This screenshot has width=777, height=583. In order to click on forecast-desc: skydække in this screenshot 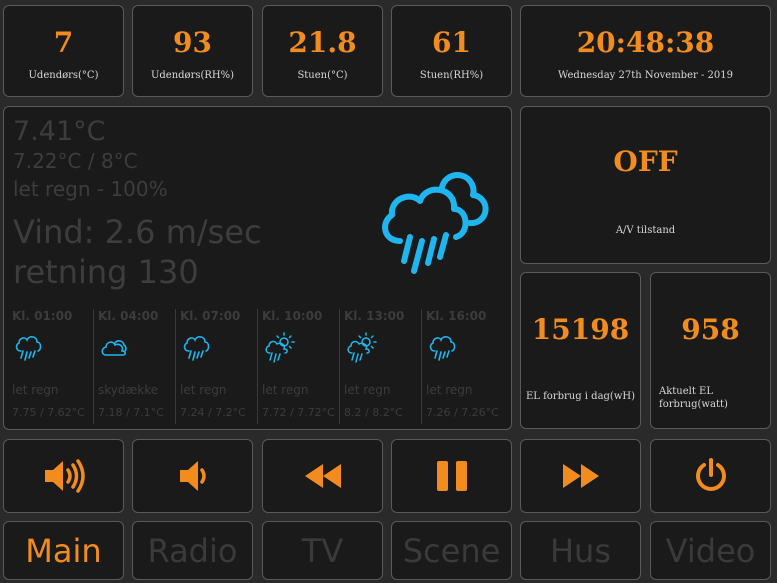, I will do `click(128, 390)`.